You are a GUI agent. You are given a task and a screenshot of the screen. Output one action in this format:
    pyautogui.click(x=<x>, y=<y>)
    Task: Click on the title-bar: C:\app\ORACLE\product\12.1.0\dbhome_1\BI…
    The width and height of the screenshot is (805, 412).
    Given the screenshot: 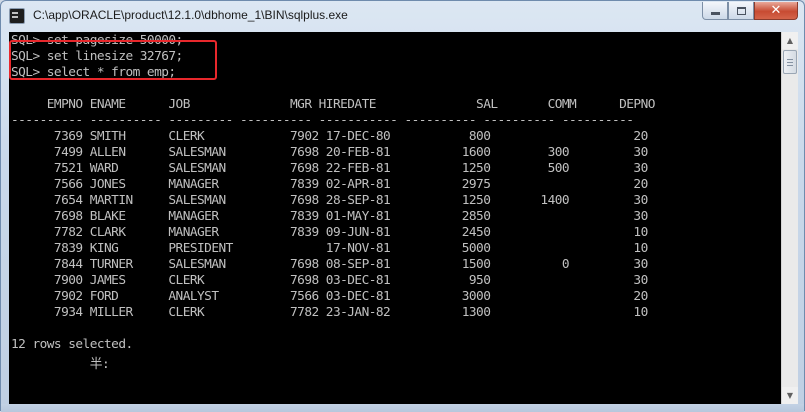 What is the action you would take?
    pyautogui.click(x=402, y=16)
    